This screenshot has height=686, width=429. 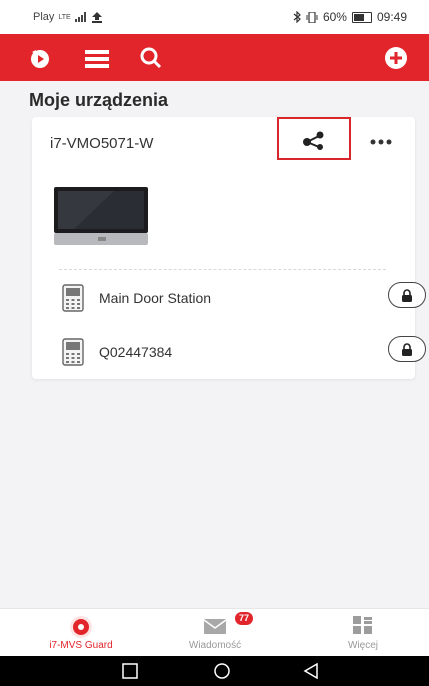 What do you see at coordinates (297, 17) in the screenshot?
I see `bluetooth-icon` at bounding box center [297, 17].